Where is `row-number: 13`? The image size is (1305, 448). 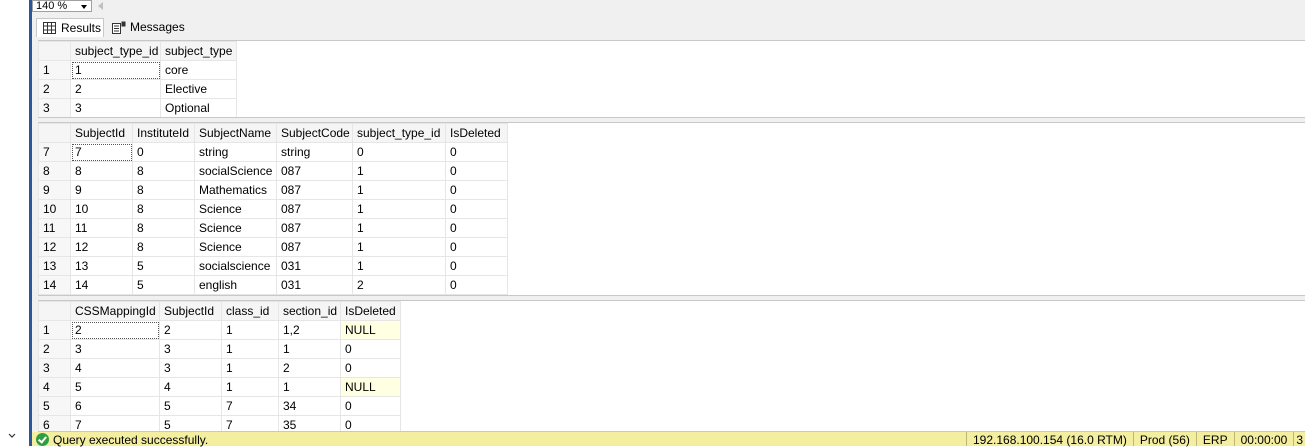
row-number: 13 is located at coordinates (54, 266).